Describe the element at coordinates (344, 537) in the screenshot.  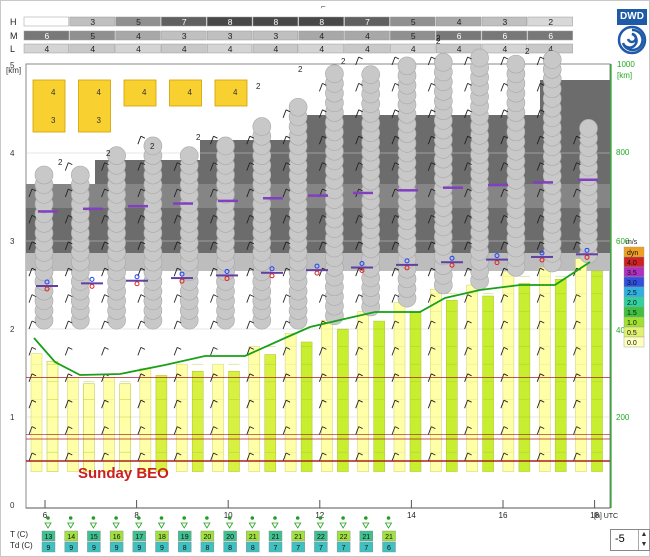
I see `t-value: 22` at that location.